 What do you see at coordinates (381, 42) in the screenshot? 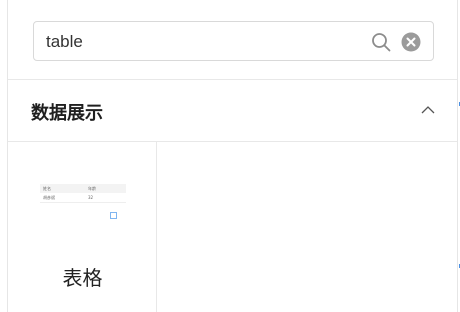
I see `search-icon` at bounding box center [381, 42].